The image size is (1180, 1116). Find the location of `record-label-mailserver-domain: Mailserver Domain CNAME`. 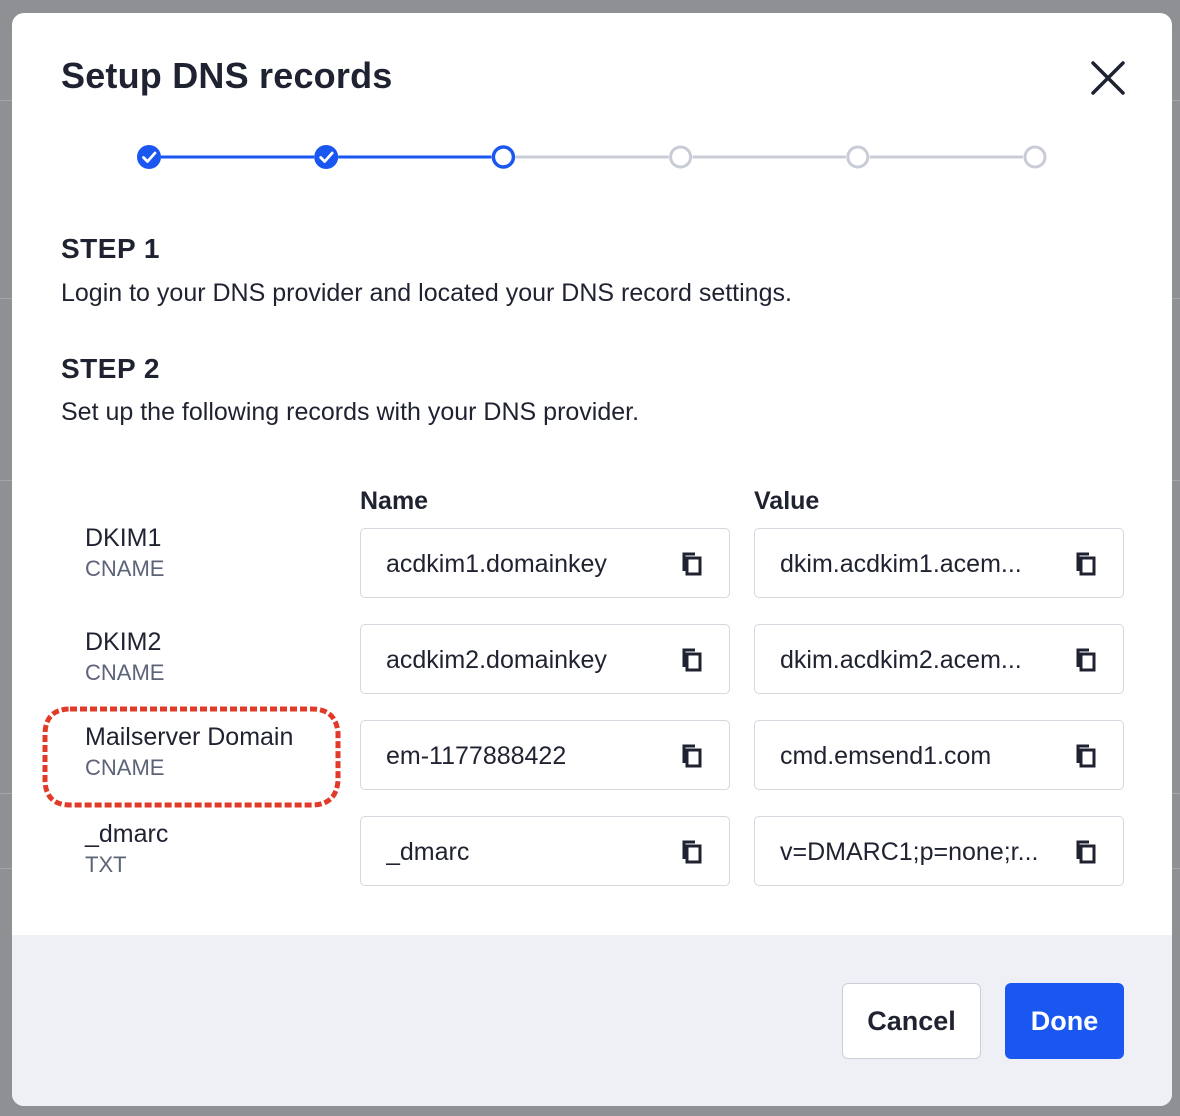

record-label-mailserver-domain: Mailserver Domain CNAME is located at coordinates (189, 752).